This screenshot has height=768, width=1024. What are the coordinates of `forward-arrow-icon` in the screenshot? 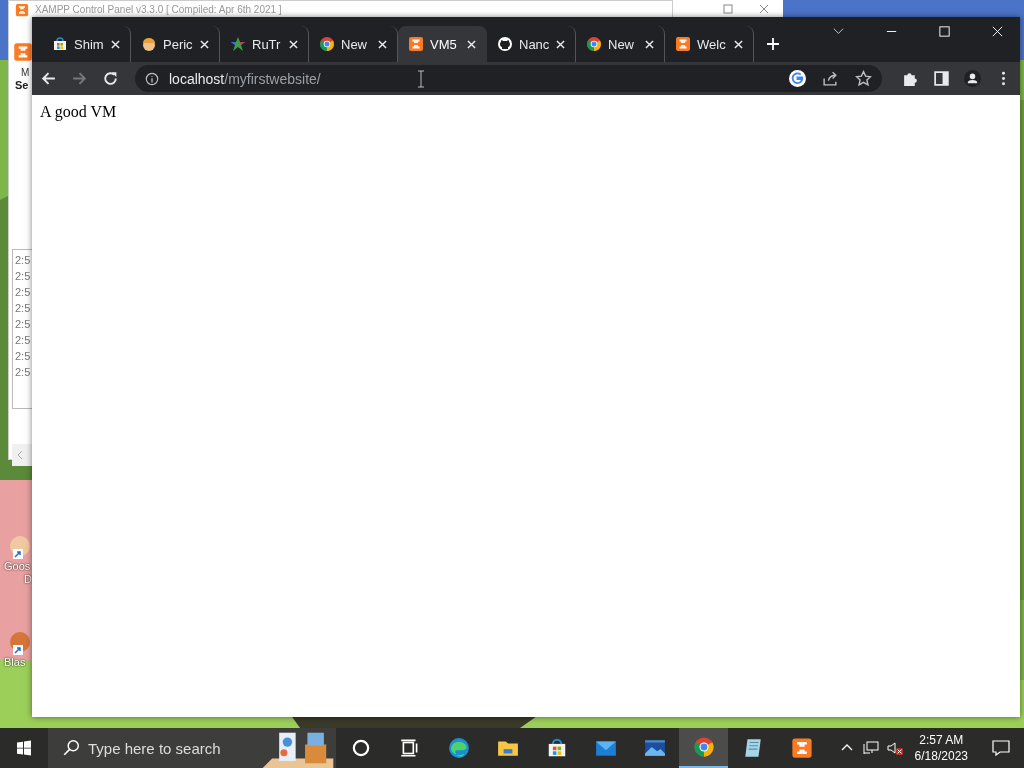 It's located at (79, 78).